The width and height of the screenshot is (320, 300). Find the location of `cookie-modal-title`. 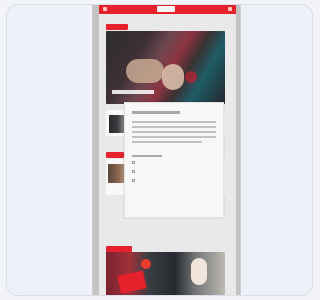

cookie-modal-title is located at coordinates (156, 112).